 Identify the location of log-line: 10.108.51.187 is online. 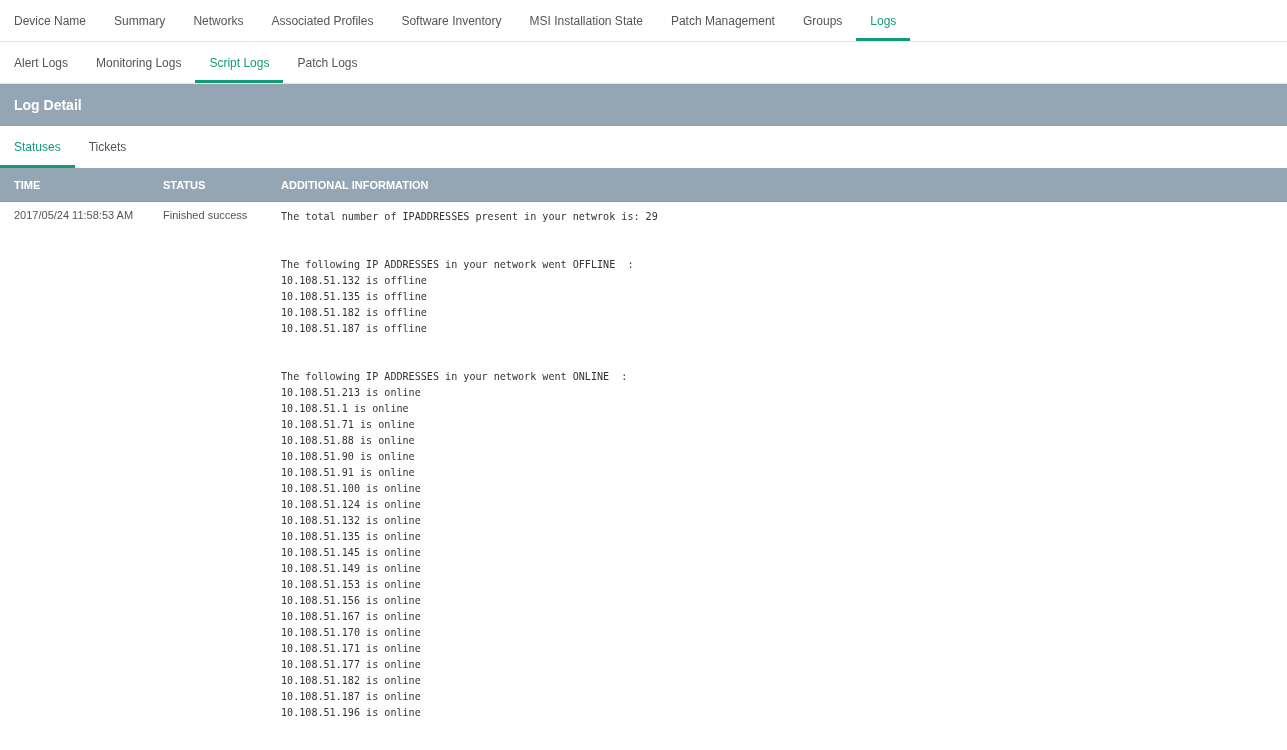
(351, 697).